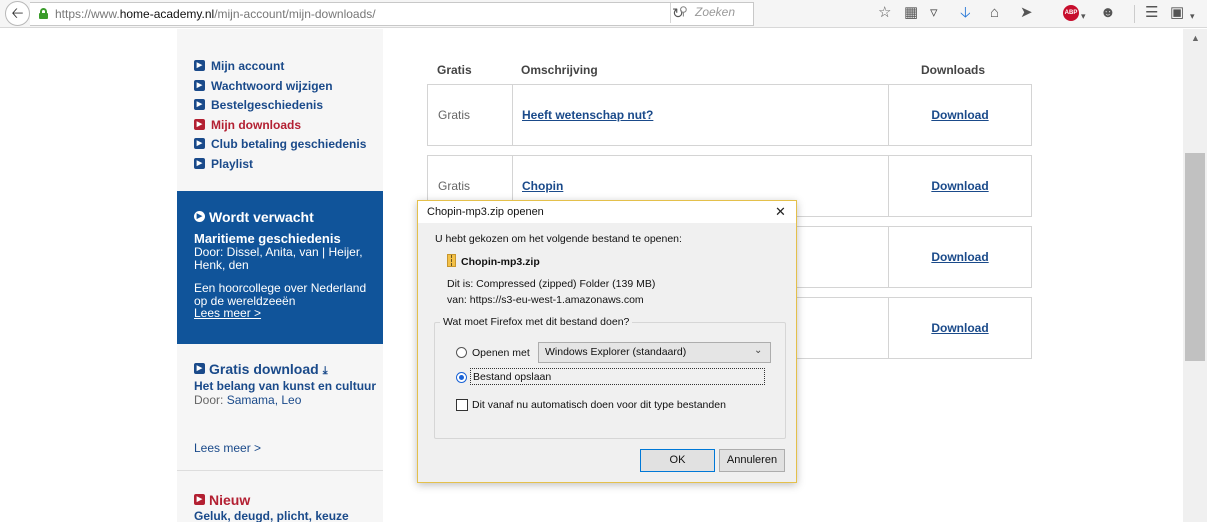 The width and height of the screenshot is (1207, 522). I want to click on open-with-select: Windows Explorer (standaard) ⌄, so click(654, 352).